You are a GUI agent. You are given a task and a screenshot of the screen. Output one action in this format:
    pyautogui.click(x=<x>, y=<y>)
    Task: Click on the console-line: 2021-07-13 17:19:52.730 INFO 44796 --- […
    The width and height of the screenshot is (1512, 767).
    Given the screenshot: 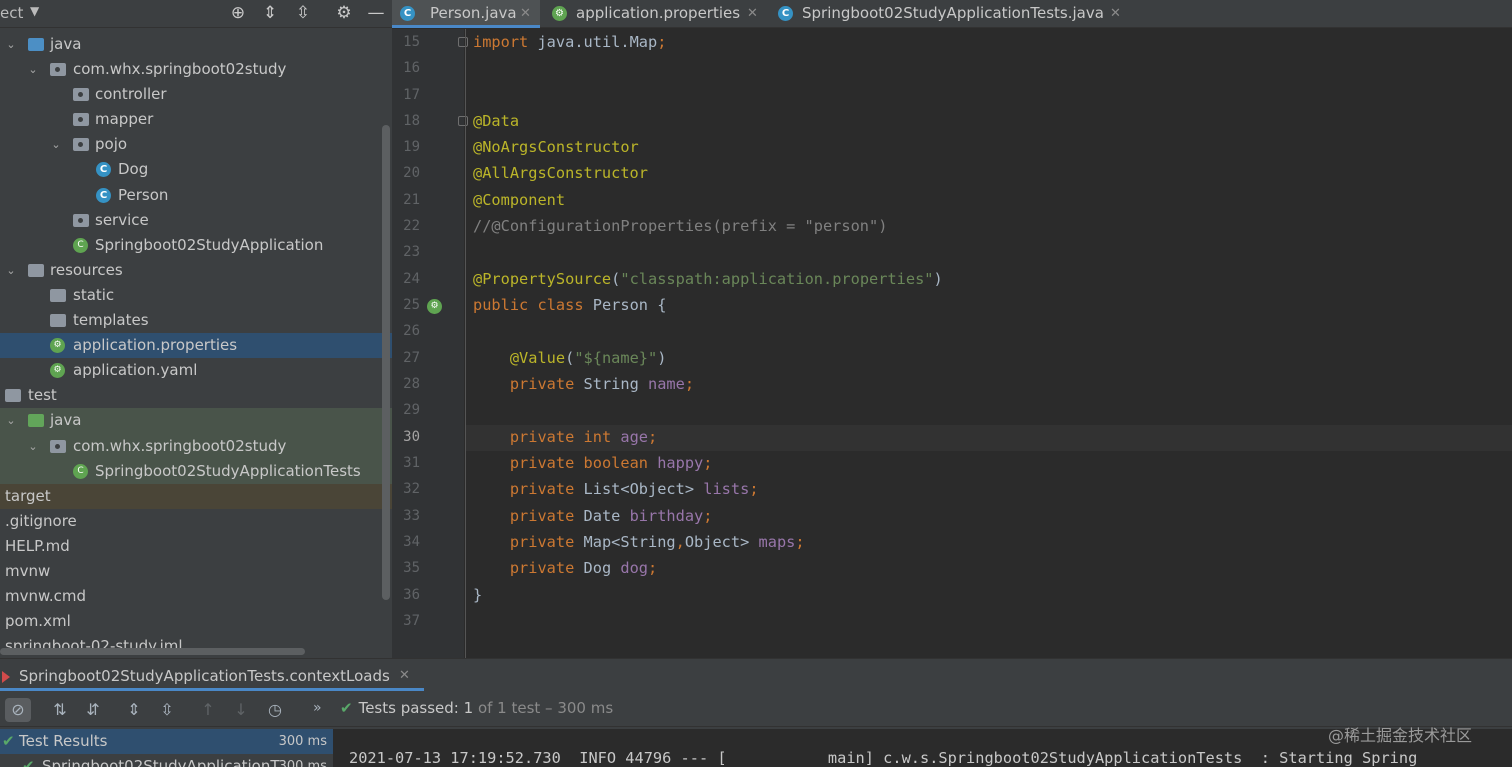 What is the action you would take?
    pyautogui.click(x=883, y=758)
    